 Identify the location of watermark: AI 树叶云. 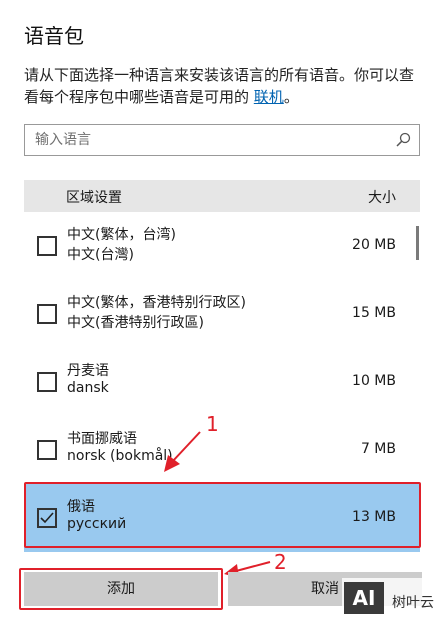
(394, 600).